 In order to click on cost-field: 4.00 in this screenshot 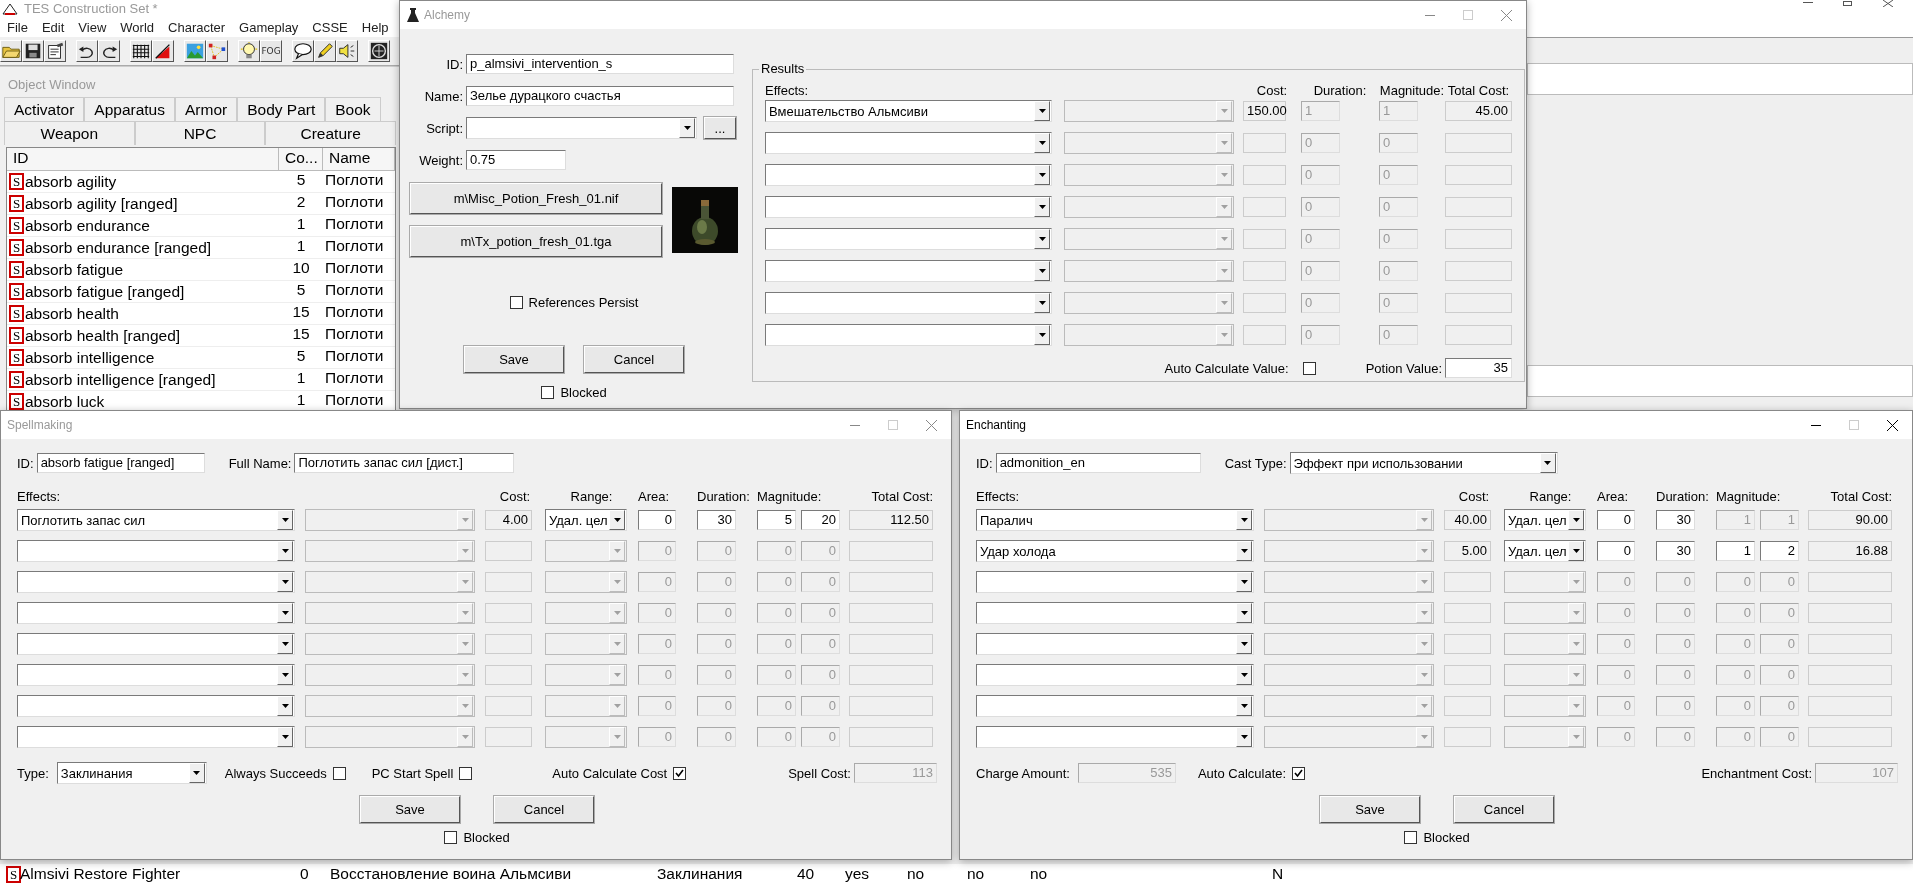, I will do `click(508, 520)`.